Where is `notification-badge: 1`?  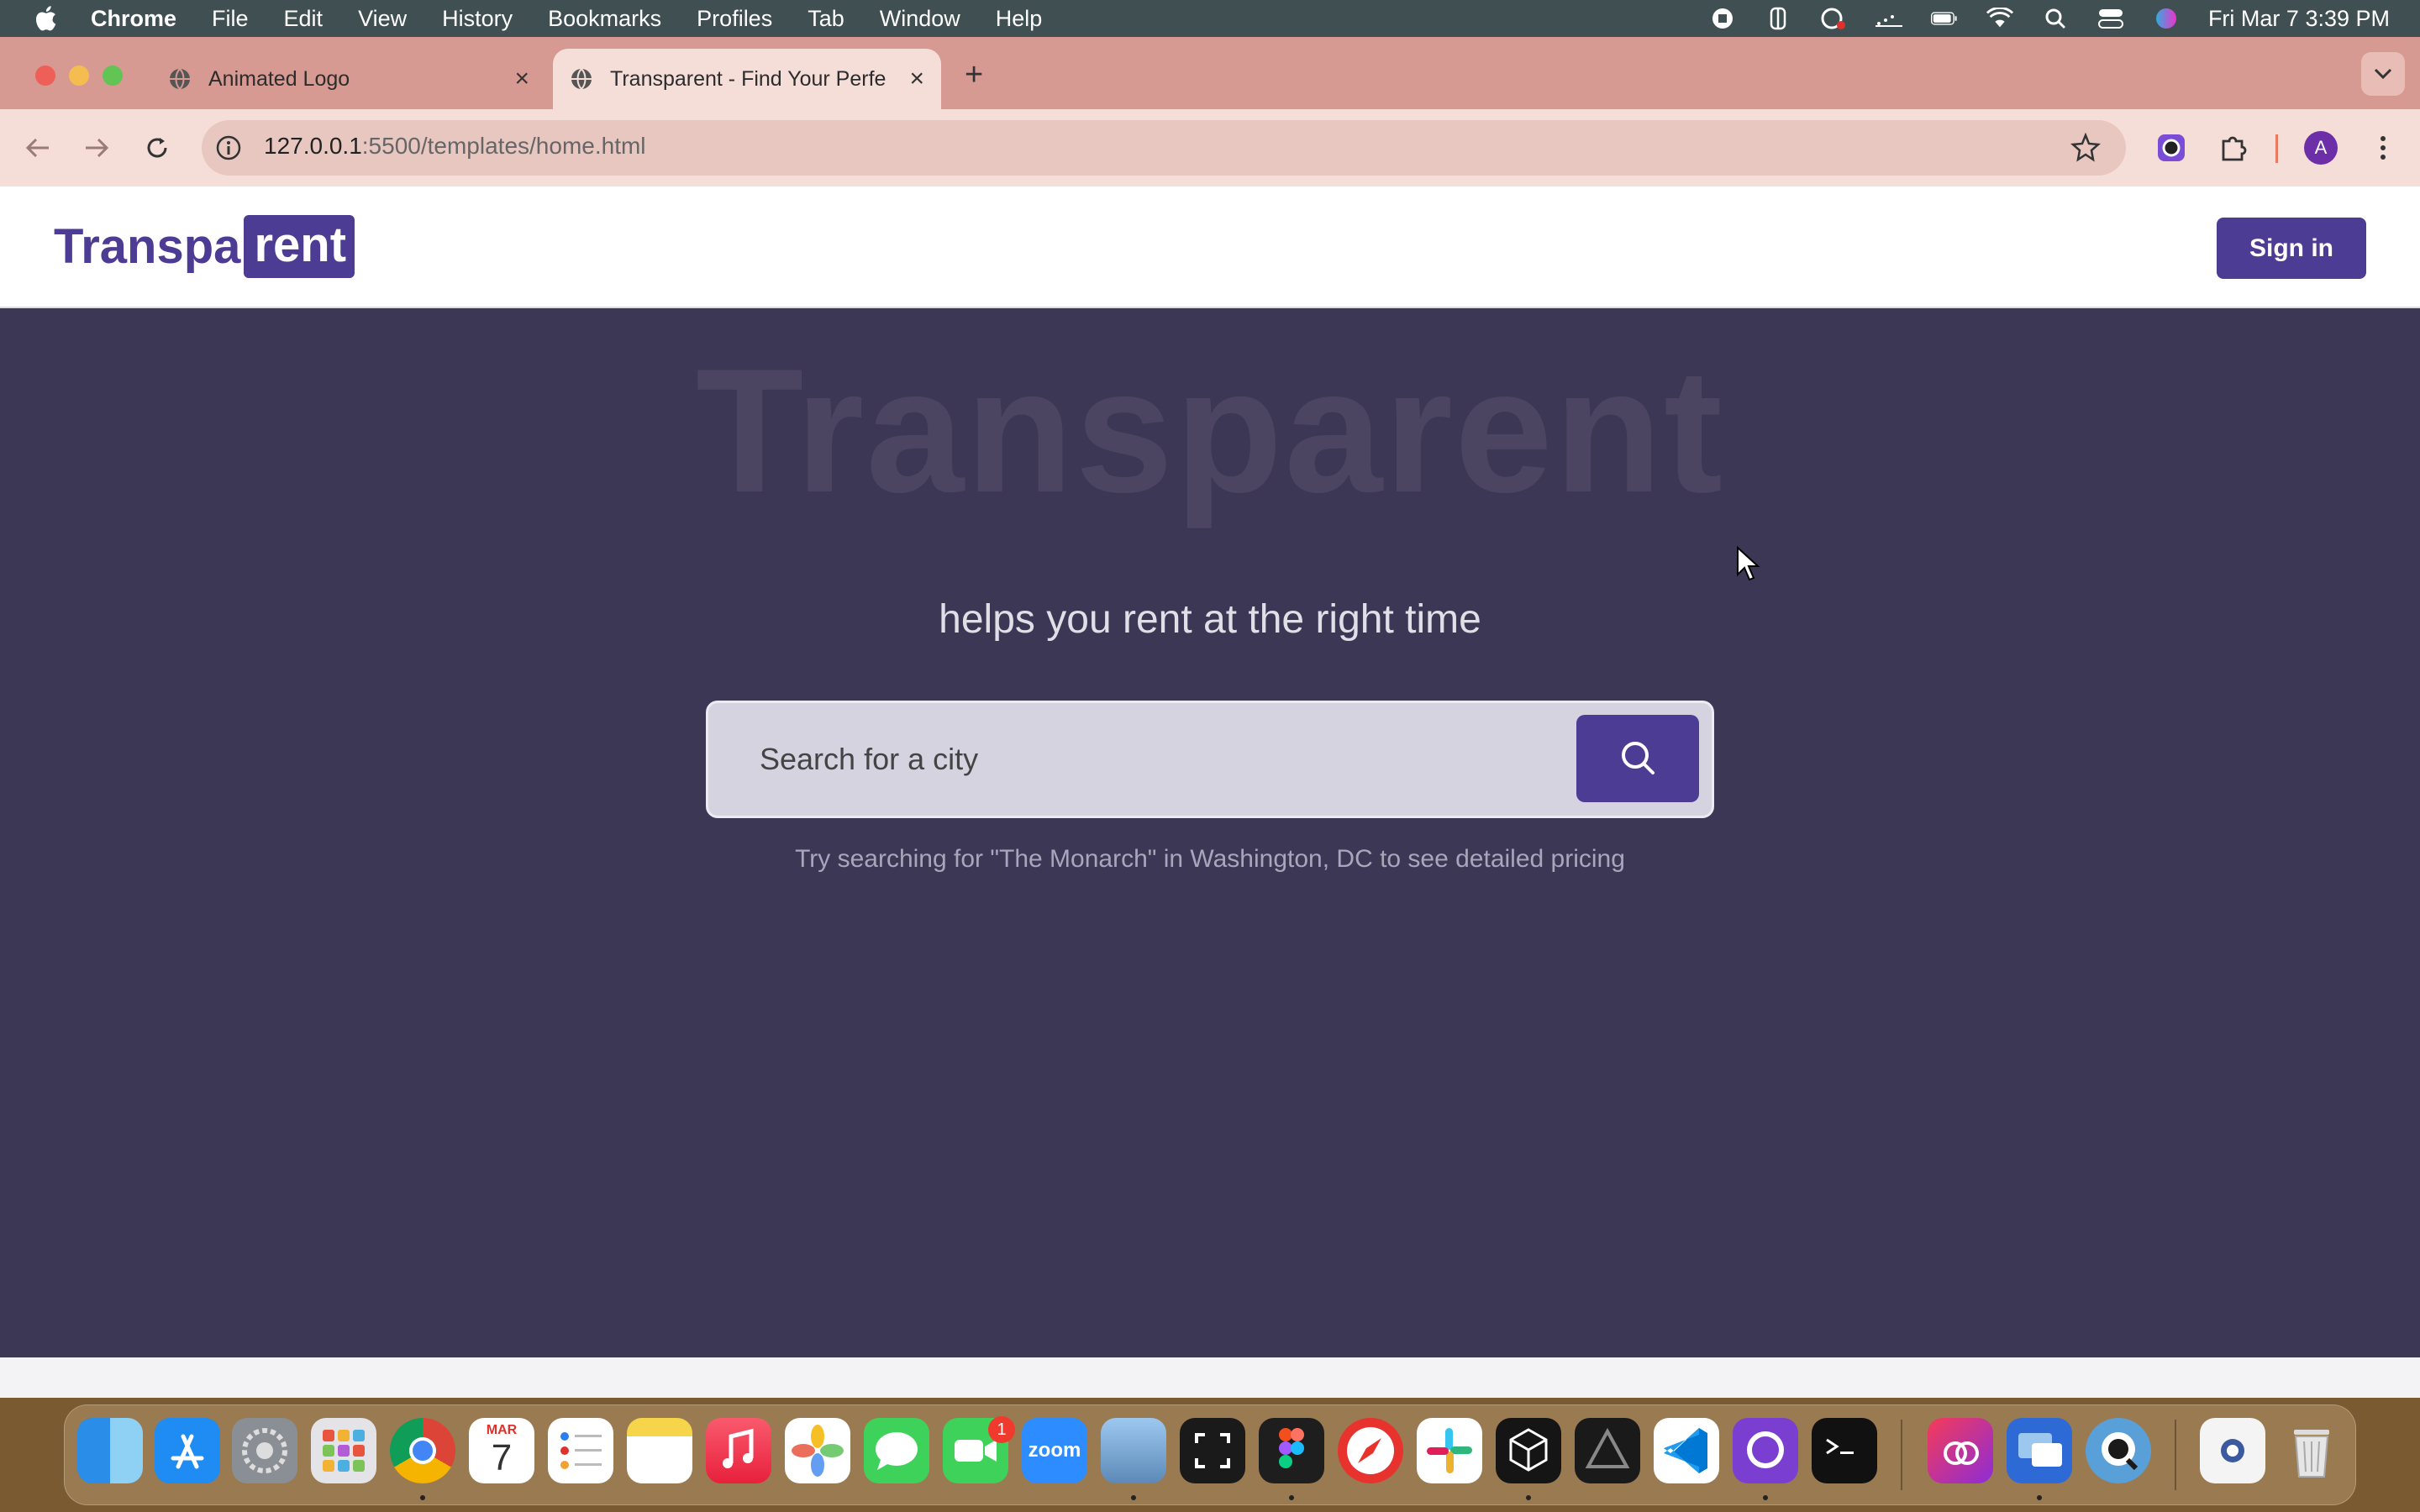 notification-badge: 1 is located at coordinates (1001, 1429).